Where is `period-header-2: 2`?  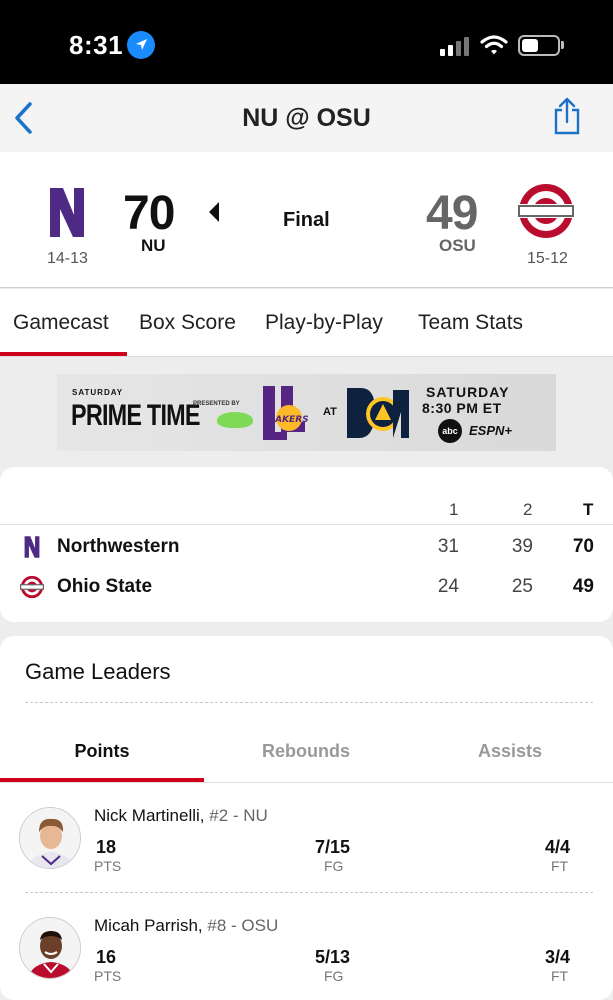
period-header-2: 2 is located at coordinates (528, 509).